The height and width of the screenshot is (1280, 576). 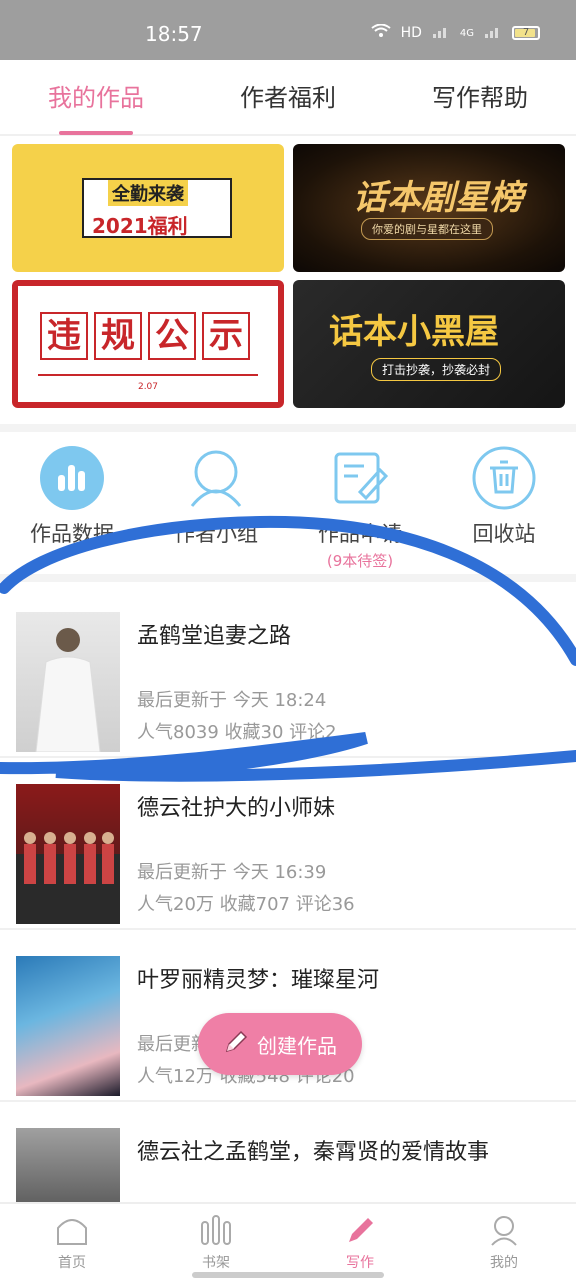 What do you see at coordinates (436, 369) in the screenshot?
I see `banner-blacklist-subtitle: 打击抄袭，抄袭必封` at bounding box center [436, 369].